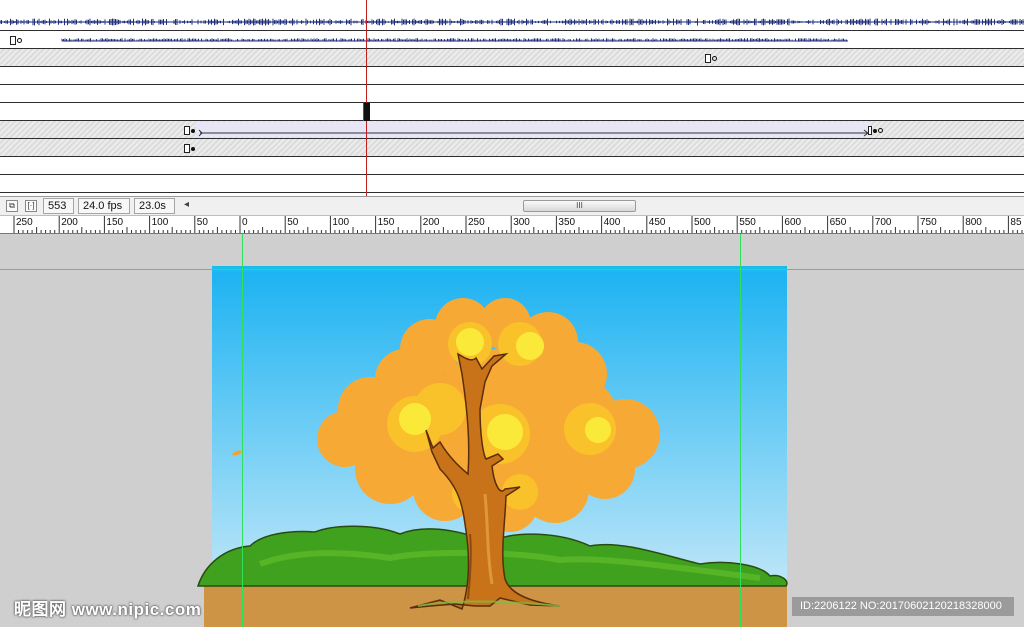  I want to click on elapsed-time-field: 23.0s, so click(154, 206).